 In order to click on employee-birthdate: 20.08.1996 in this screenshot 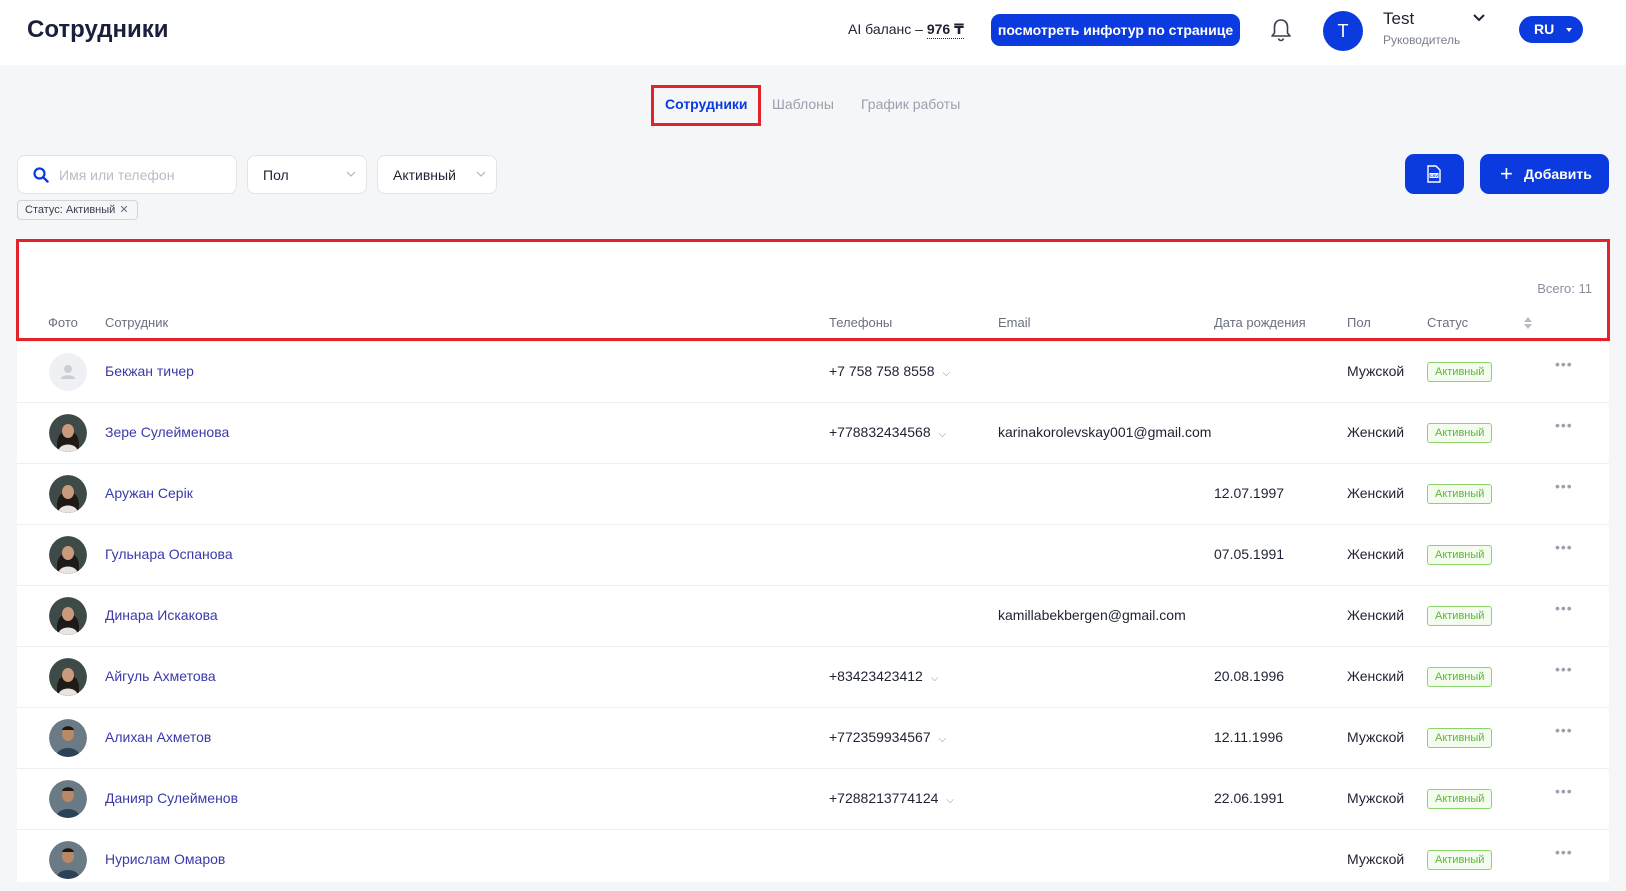, I will do `click(1249, 676)`.